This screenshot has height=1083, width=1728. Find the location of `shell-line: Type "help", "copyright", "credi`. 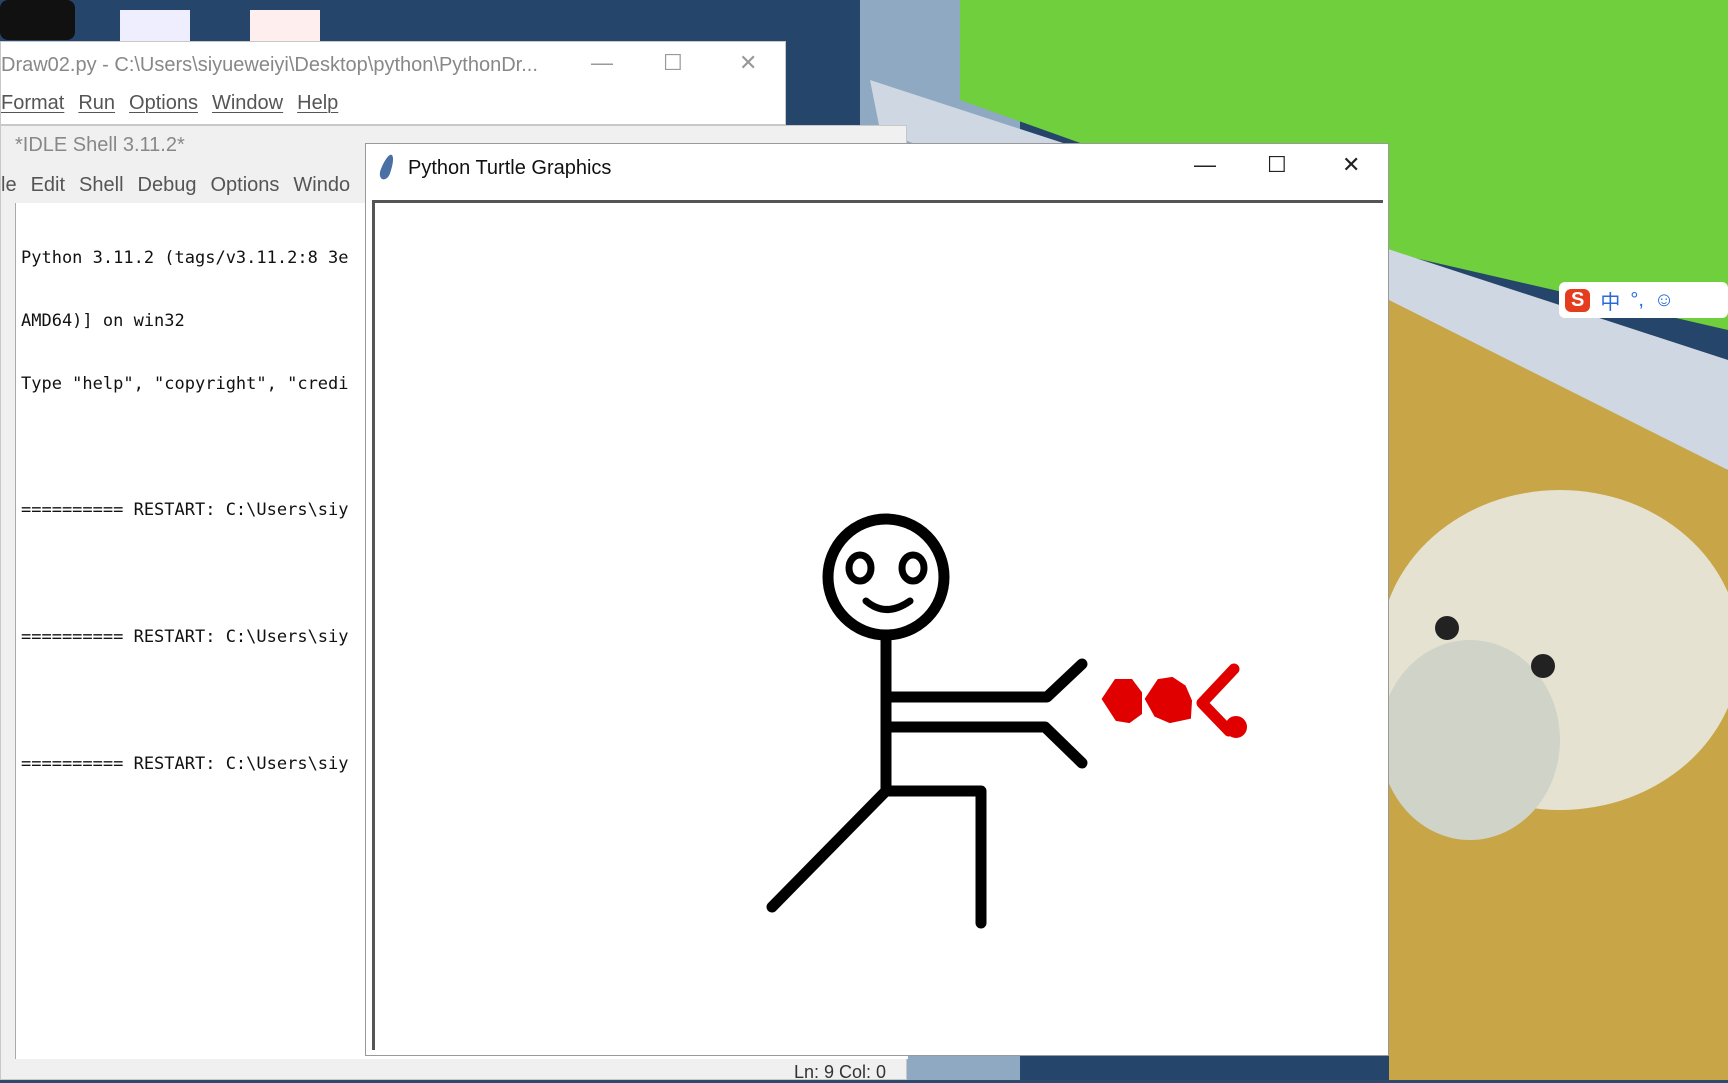

shell-line: Type "help", "copyright", "credi is located at coordinates (185, 384).